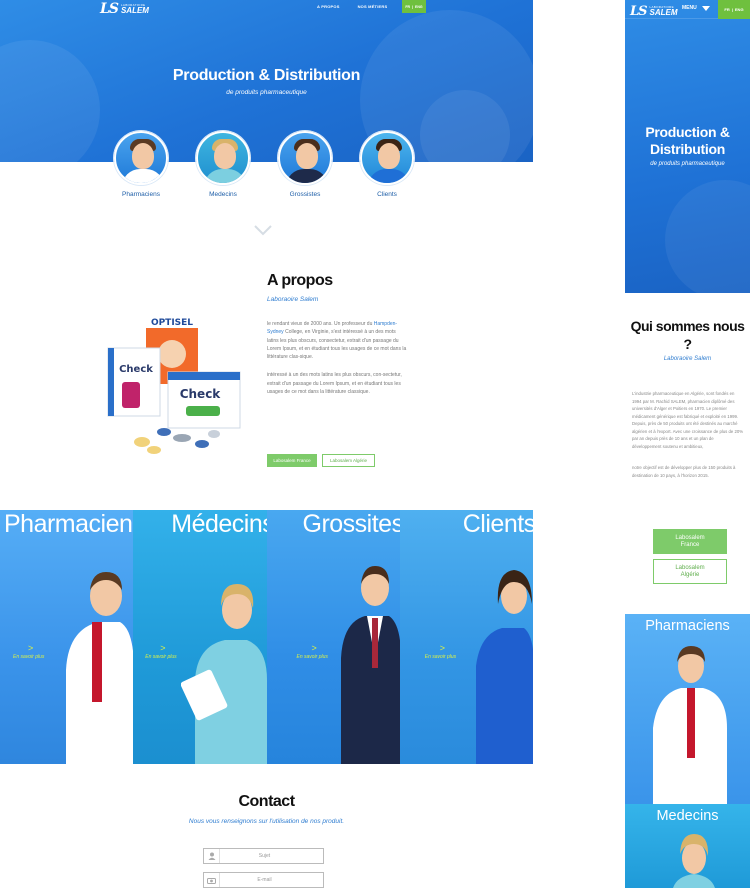 This screenshot has width=750, height=888. What do you see at coordinates (466, 637) in the screenshot?
I see `panel-clients: Clients > En savoir plus` at bounding box center [466, 637].